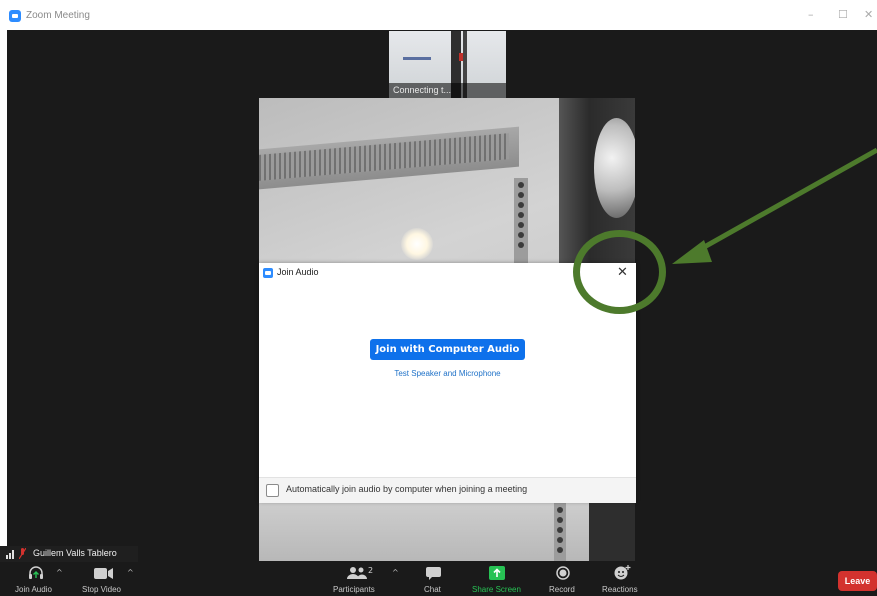  I want to click on window-titlebar: Zoom Meeting – ☐ ✕, so click(438, 15).